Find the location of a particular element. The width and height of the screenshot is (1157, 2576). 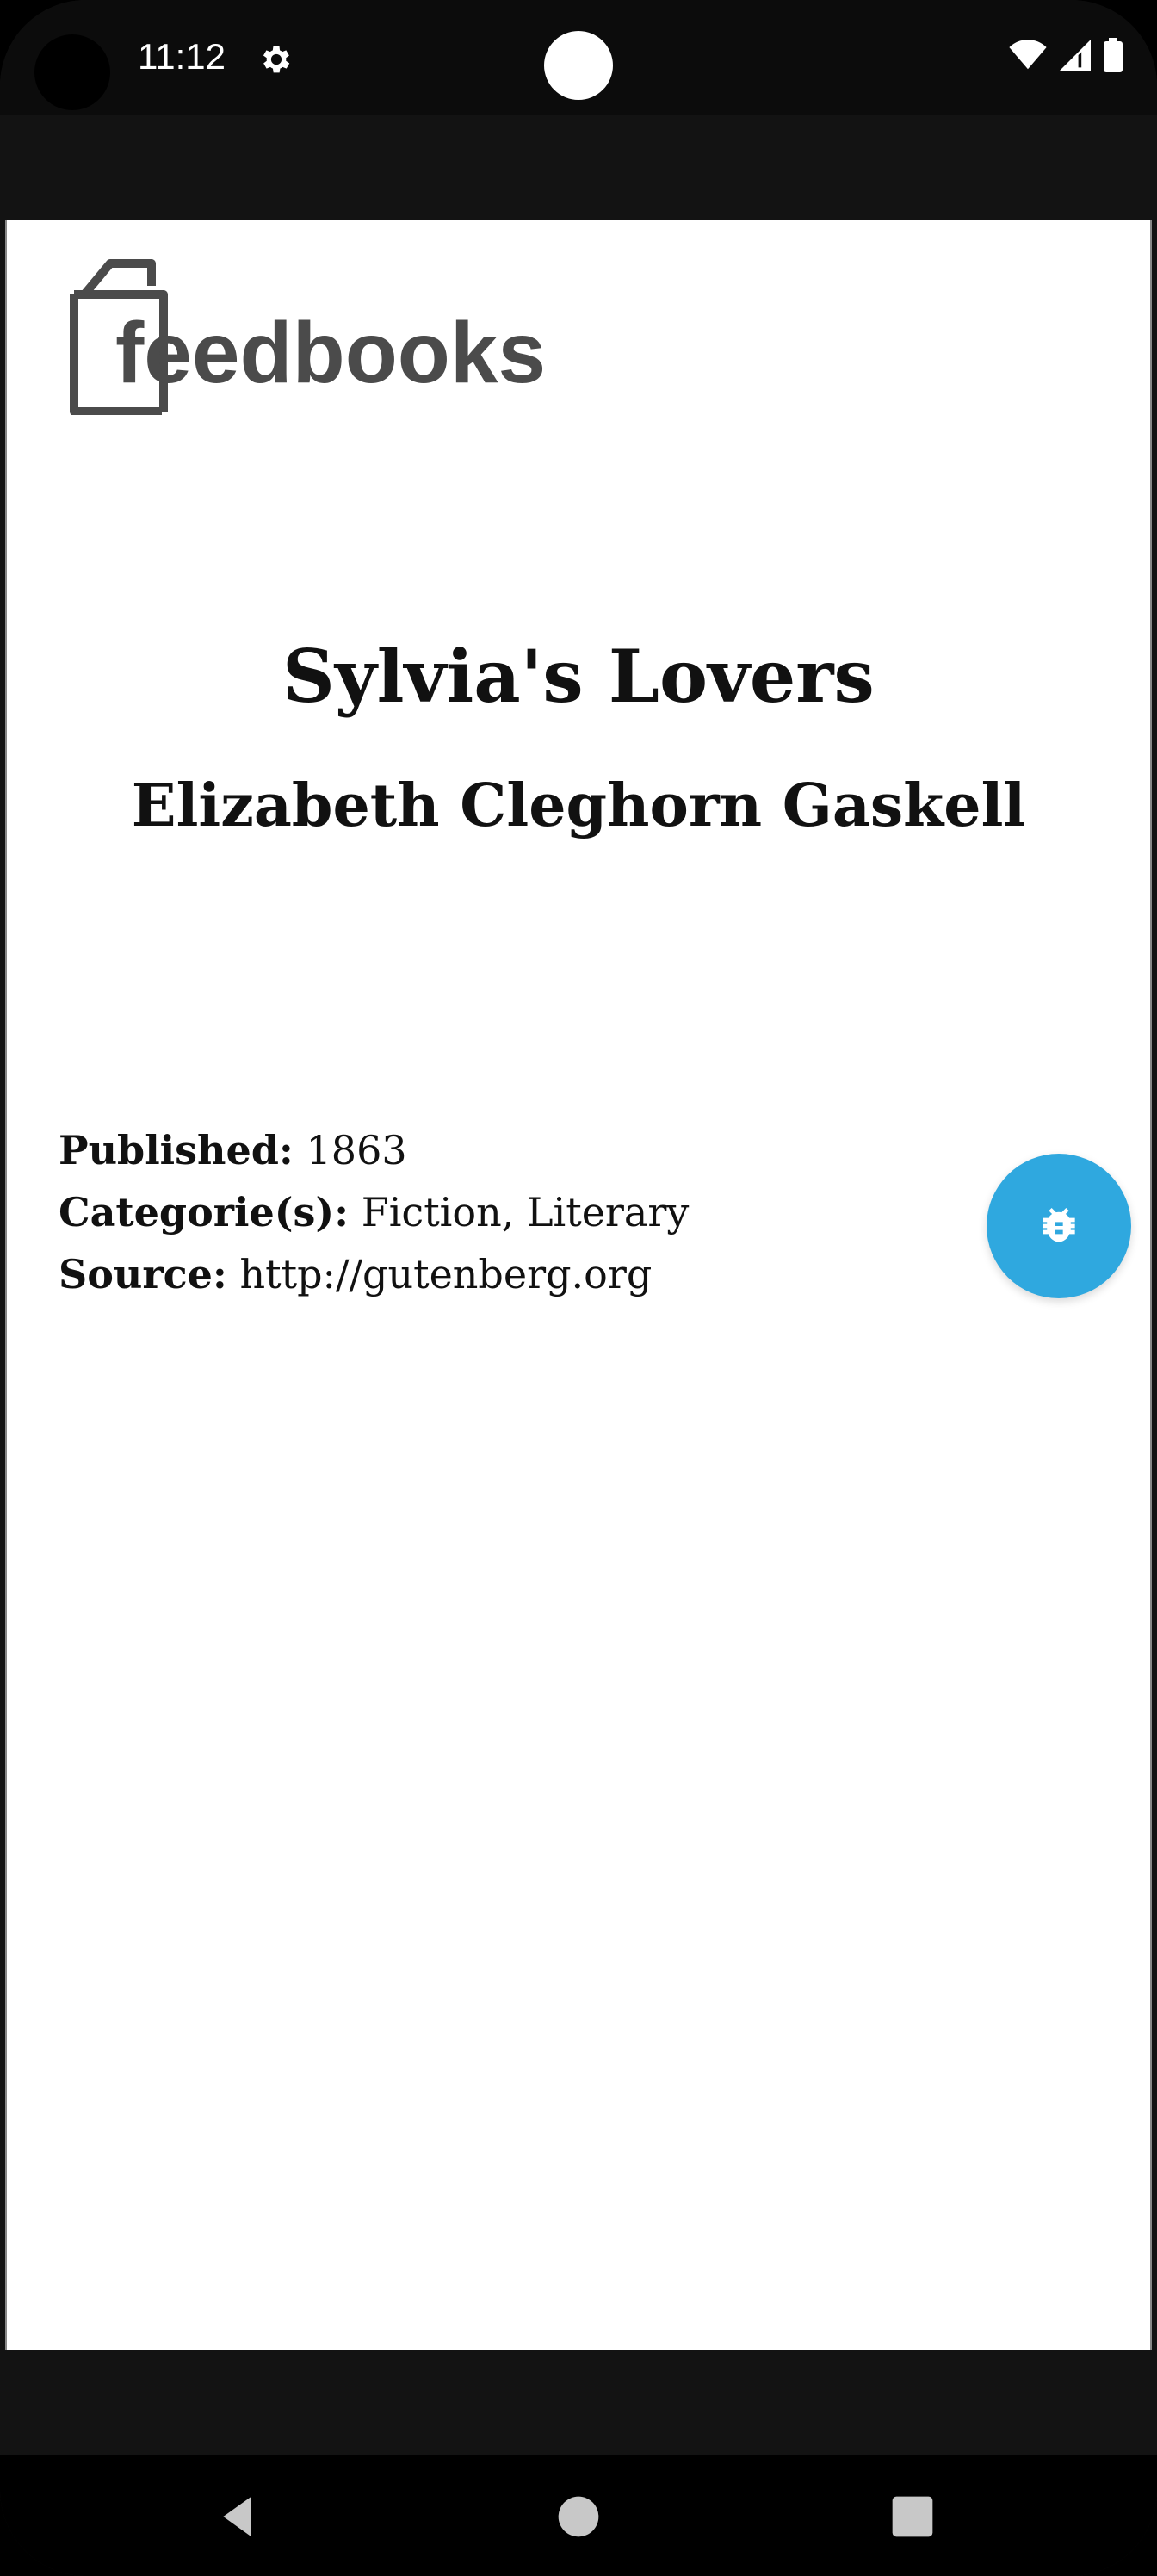

bug-icon is located at coordinates (1059, 1225).